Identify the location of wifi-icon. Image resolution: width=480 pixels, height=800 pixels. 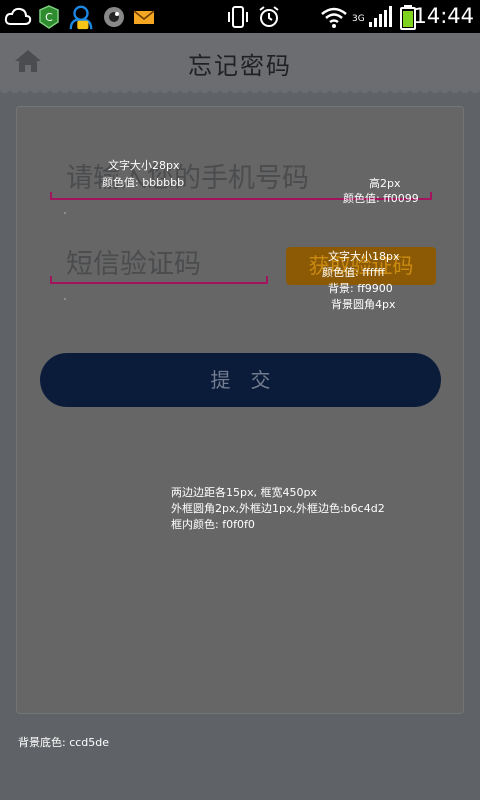
(334, 17).